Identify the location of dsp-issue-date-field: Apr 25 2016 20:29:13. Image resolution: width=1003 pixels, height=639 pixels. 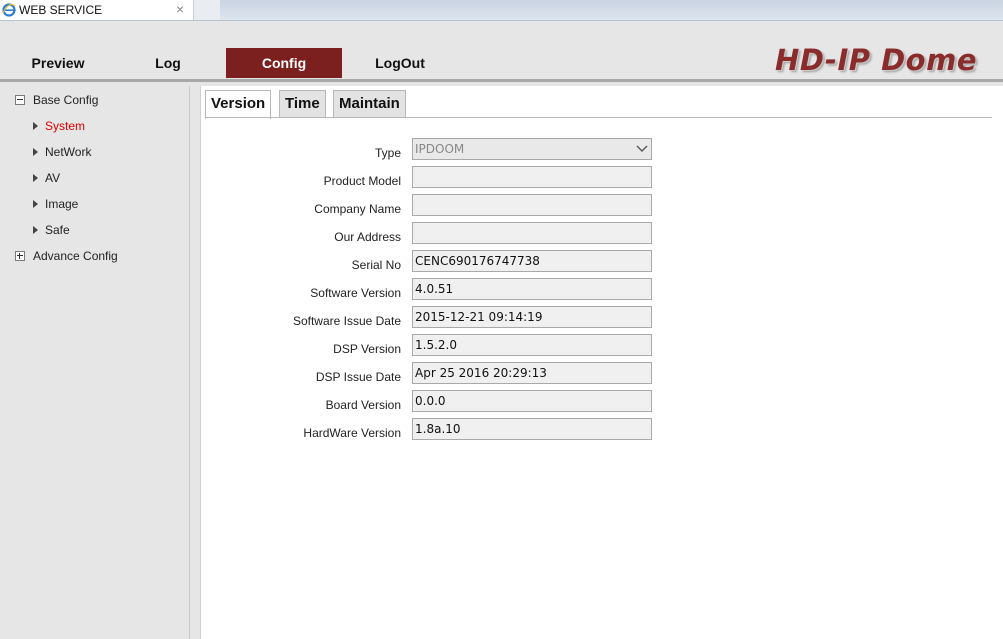
(532, 373).